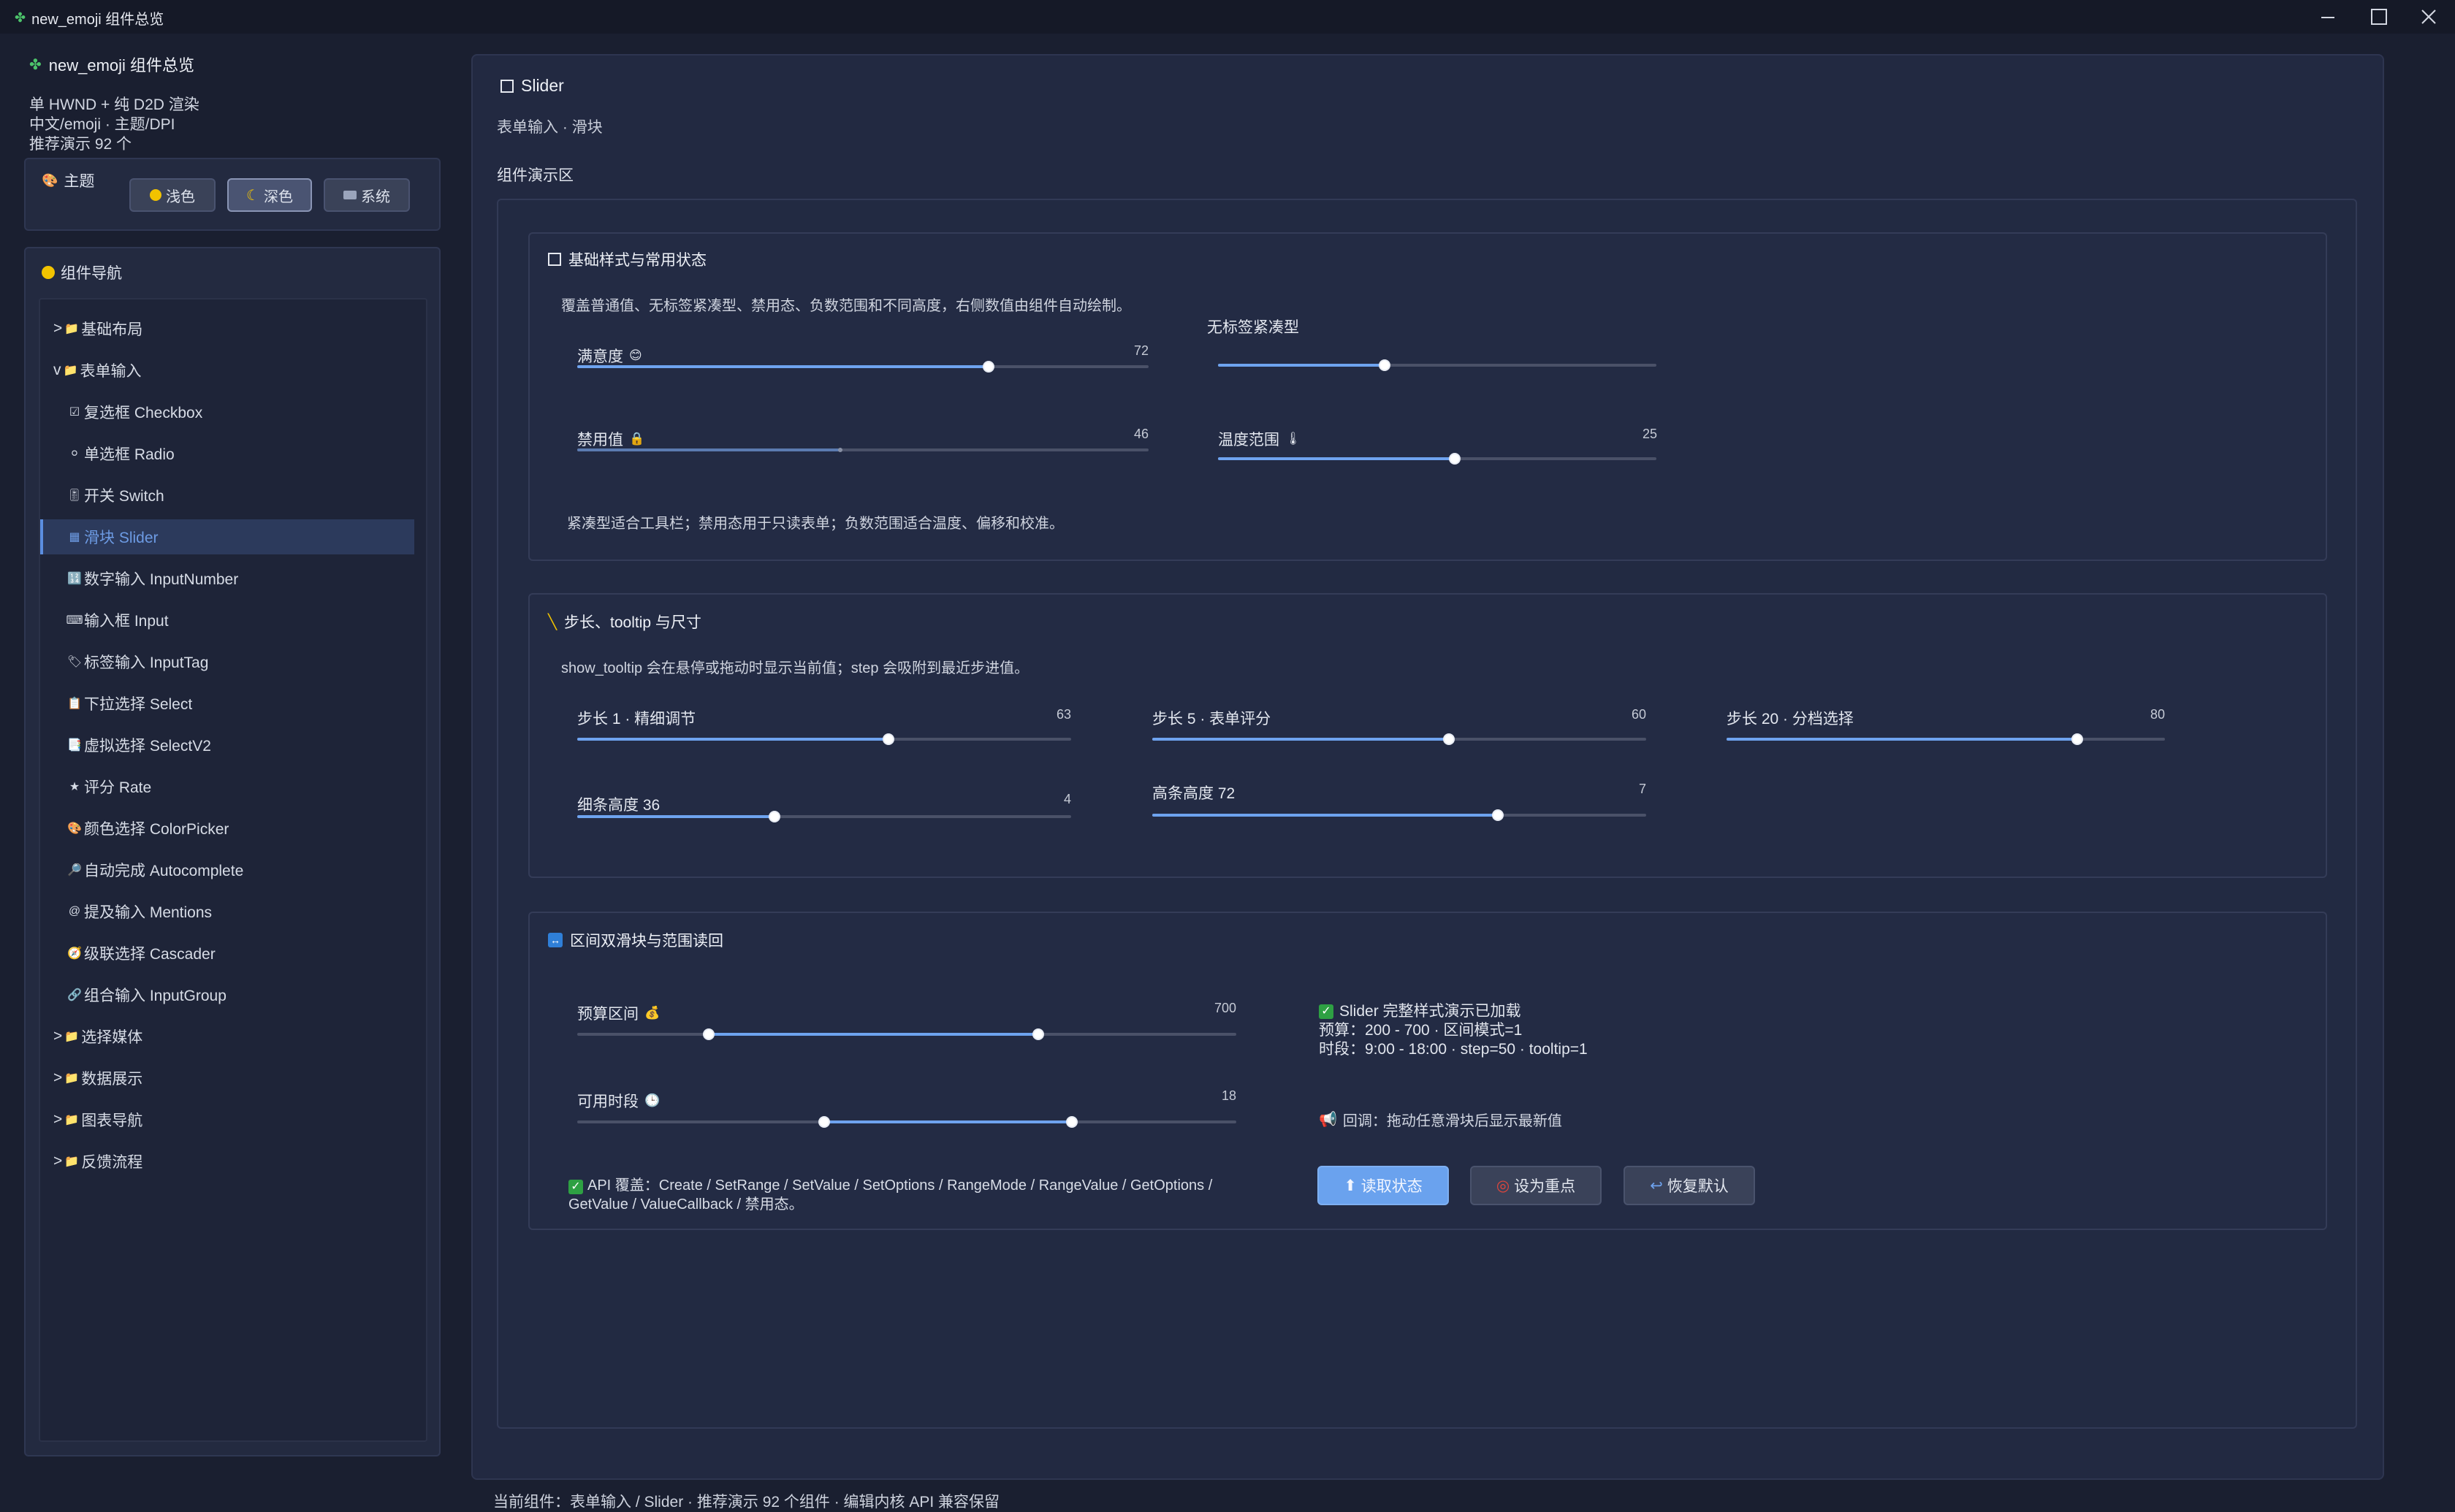 The height and width of the screenshot is (1512, 2455). What do you see at coordinates (652, 1100) in the screenshot?
I see `slider-label-icon: 🕒` at bounding box center [652, 1100].